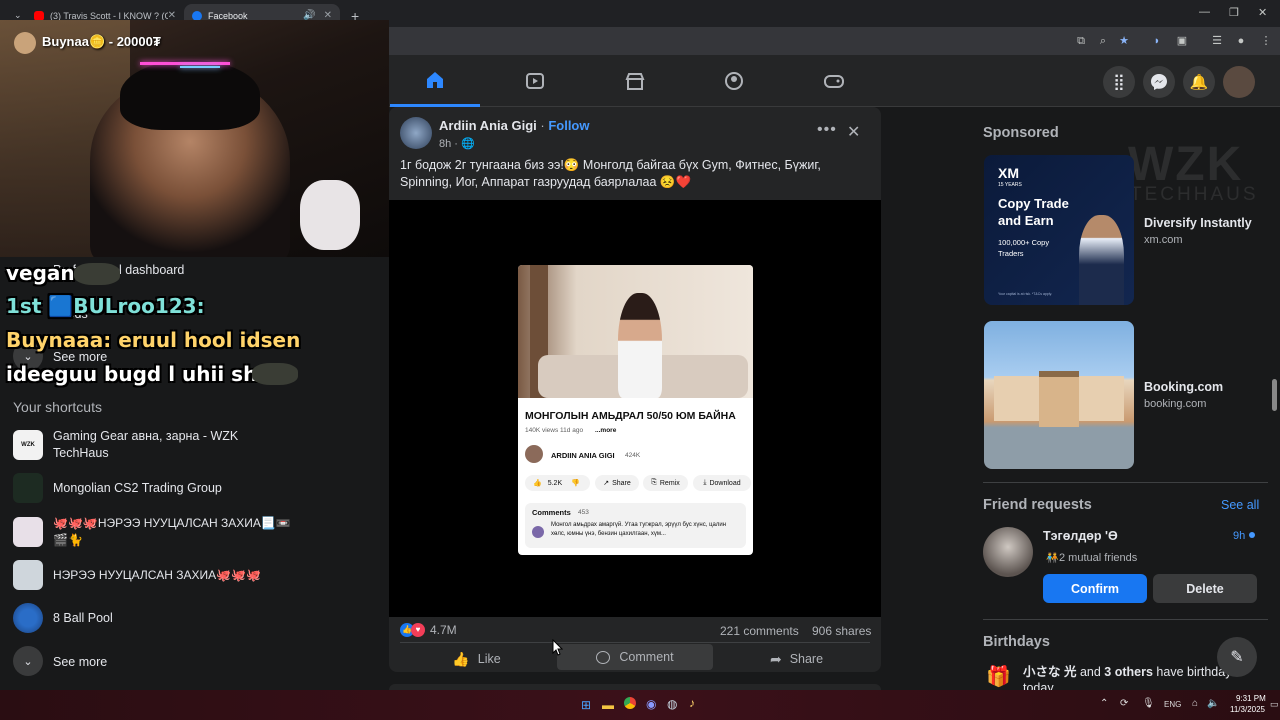 The width and height of the screenshot is (1280, 720). Describe the element at coordinates (80, 662) in the screenshot. I see `see-more-bottom-label: See more` at that location.